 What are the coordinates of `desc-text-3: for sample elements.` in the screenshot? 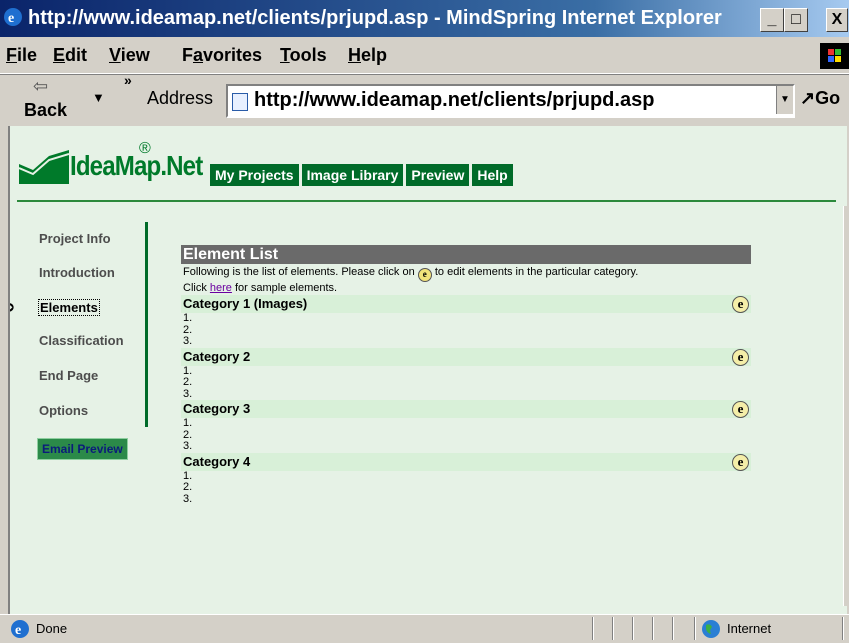 It's located at (286, 288).